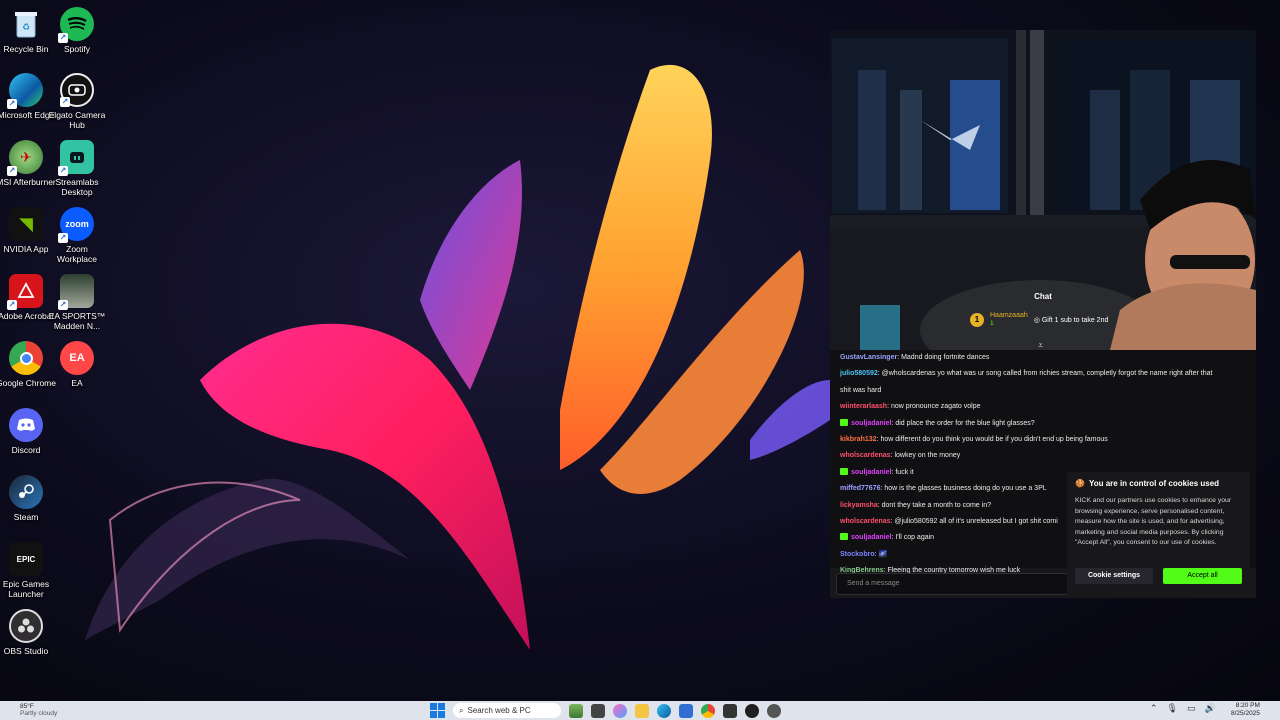 The height and width of the screenshot is (720, 1280). I want to click on desktop-icon-zoom: zoom ↗ Zoom Workplace, so click(77, 235).